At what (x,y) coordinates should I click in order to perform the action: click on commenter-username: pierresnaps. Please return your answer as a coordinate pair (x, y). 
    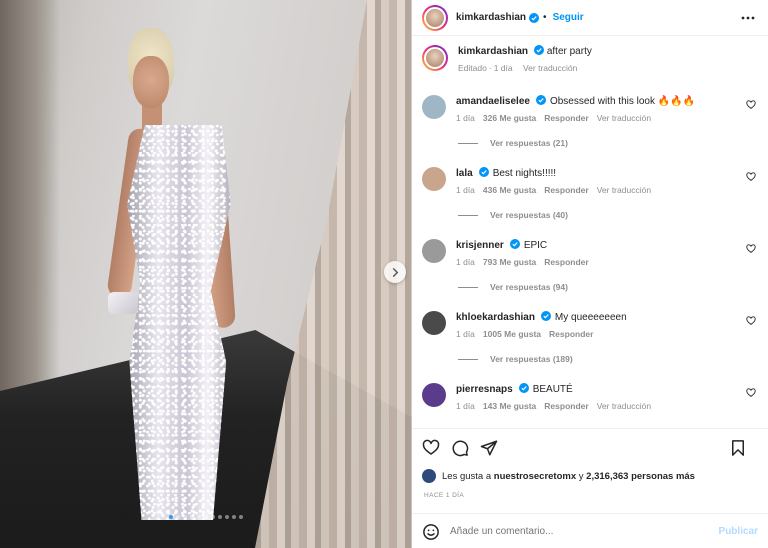
    Looking at the image, I should click on (484, 389).